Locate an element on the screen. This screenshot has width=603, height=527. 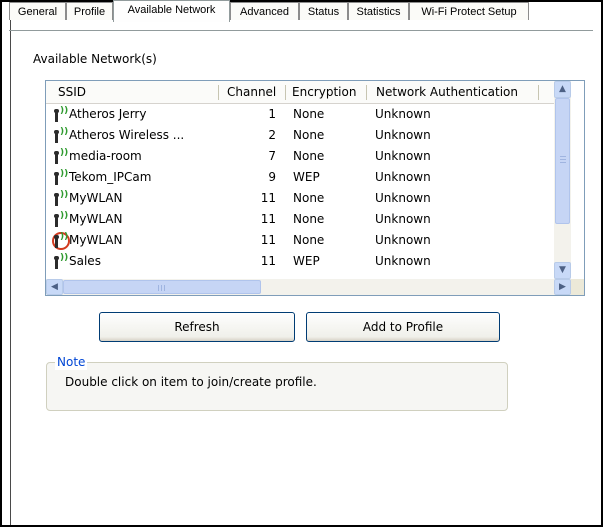
column-header-ssid: SSID is located at coordinates (72, 92).